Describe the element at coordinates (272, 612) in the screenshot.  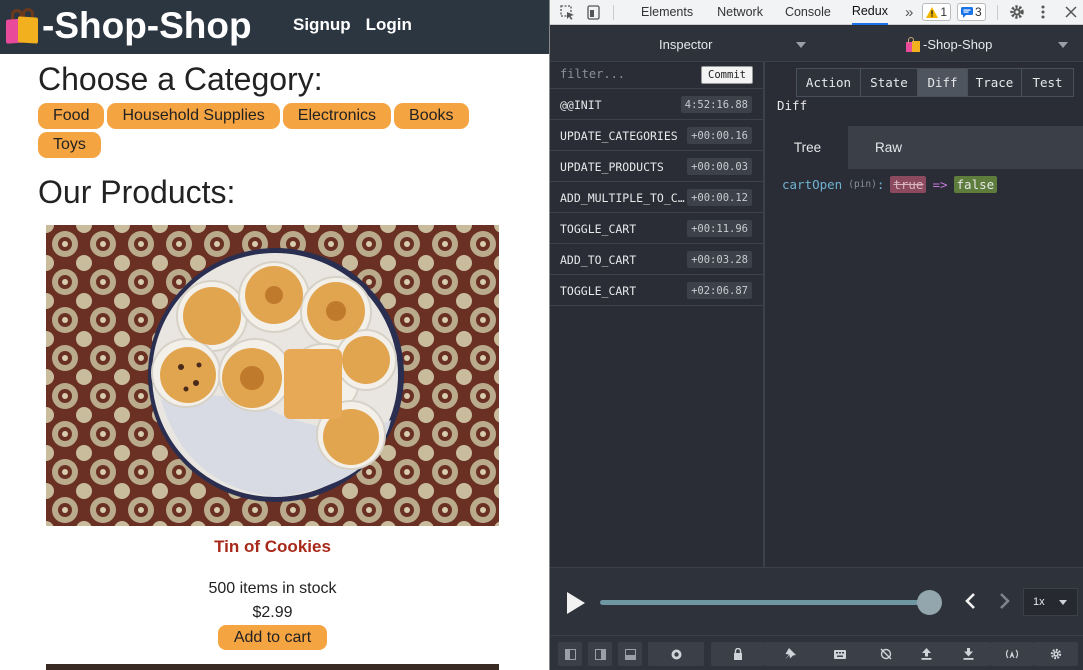
I see `product-price: $2.99` at that location.